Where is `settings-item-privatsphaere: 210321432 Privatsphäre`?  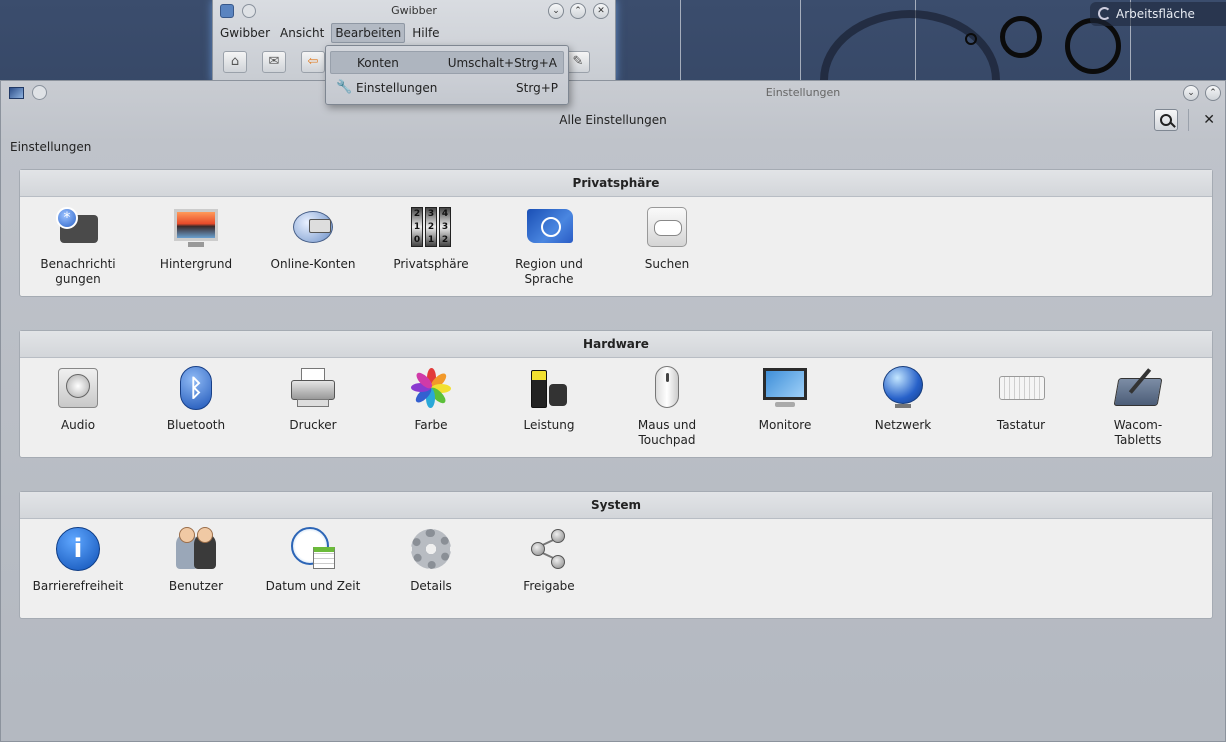 settings-item-privatsphaere: 210321432 Privatsphäre is located at coordinates (431, 238).